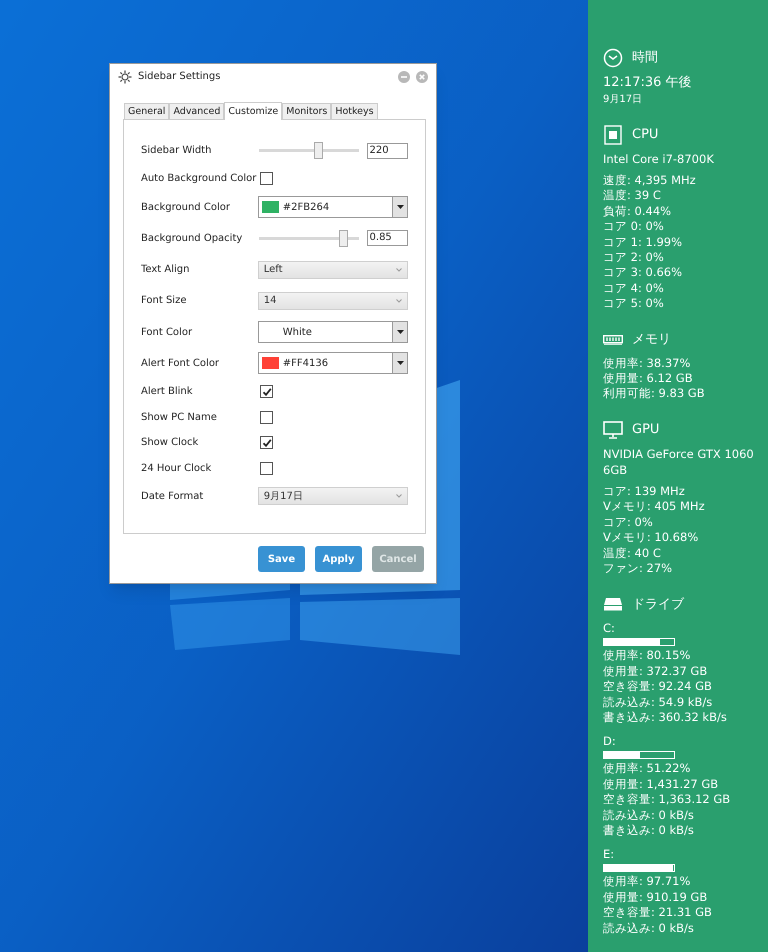 The width and height of the screenshot is (768, 952). I want to click on stat-text: 使用量: 372.37 GB, so click(655, 672).